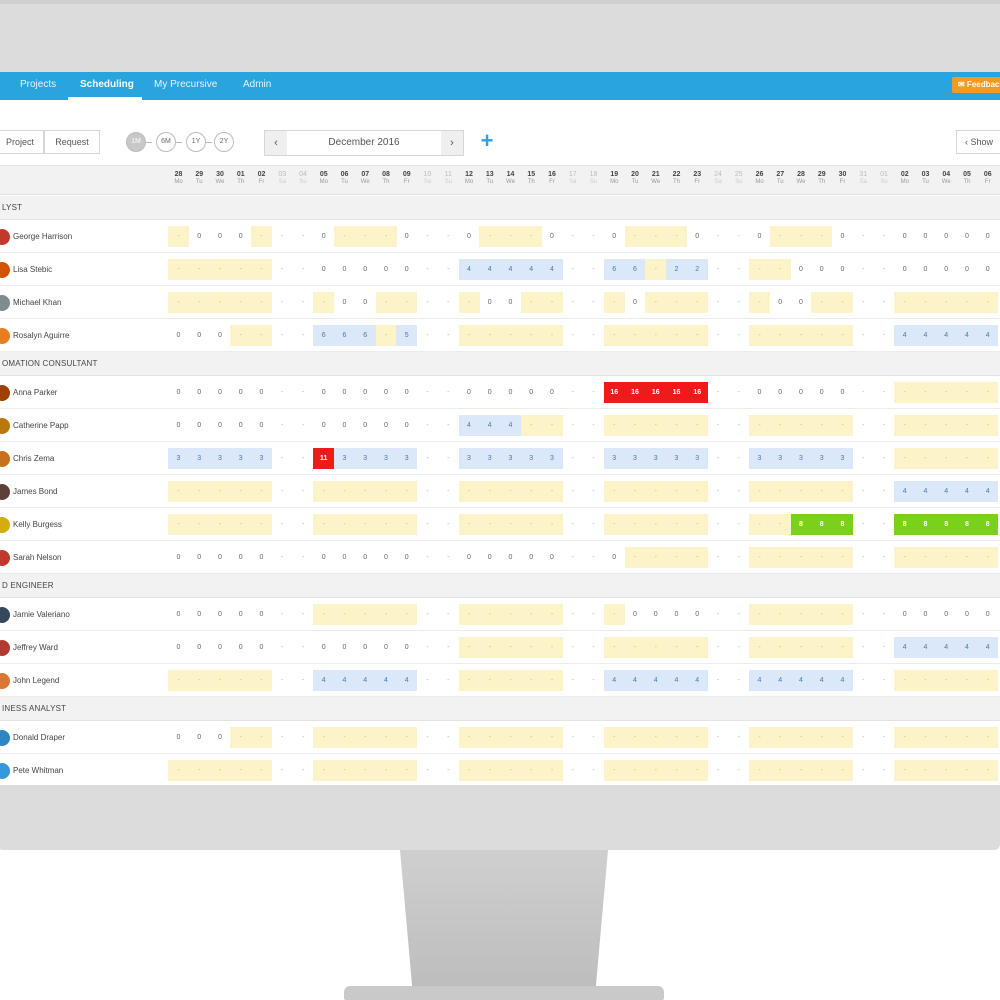 The height and width of the screenshot is (1000, 1000). What do you see at coordinates (41, 425) in the screenshot?
I see `resource-name: Catherine Papp` at bounding box center [41, 425].